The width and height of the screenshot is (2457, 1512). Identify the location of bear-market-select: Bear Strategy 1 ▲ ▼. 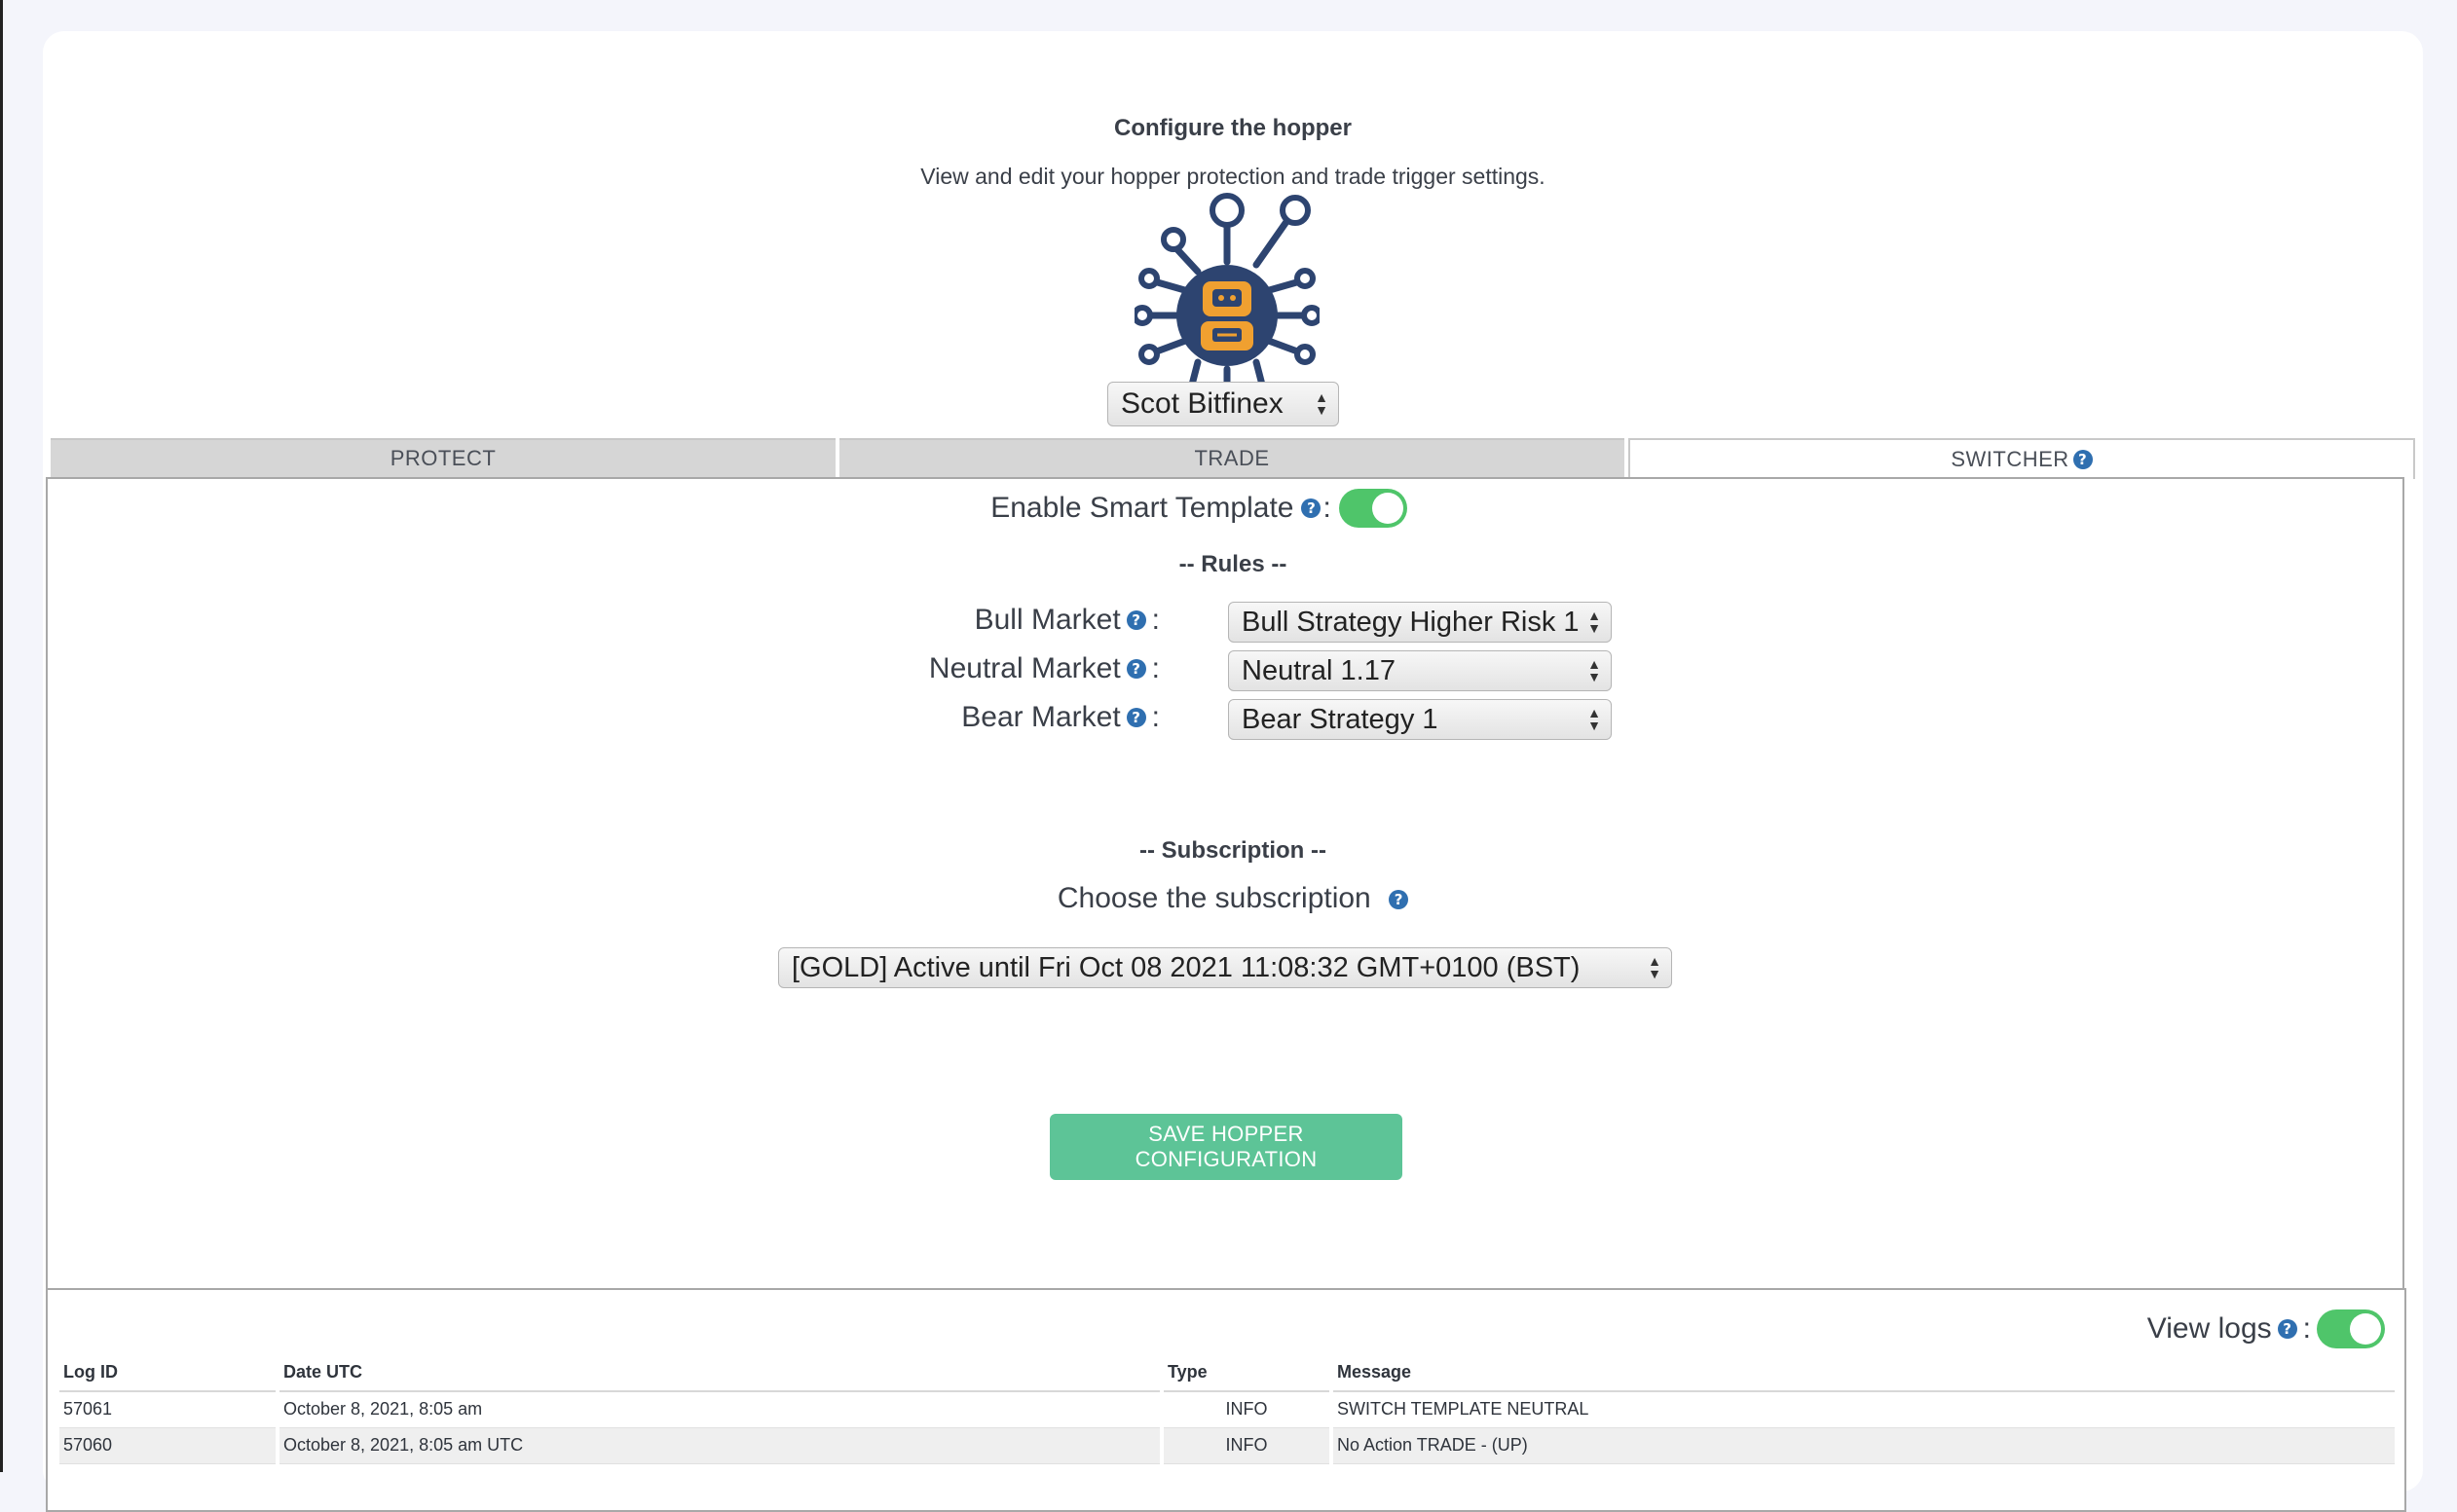
(1420, 719).